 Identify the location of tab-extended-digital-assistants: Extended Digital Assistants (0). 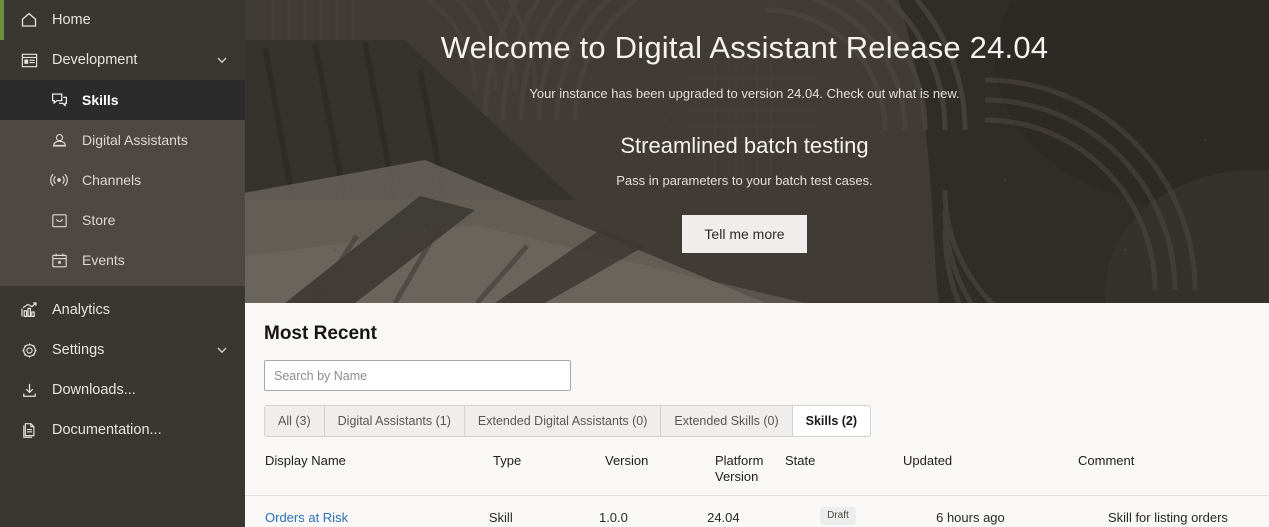
(563, 421).